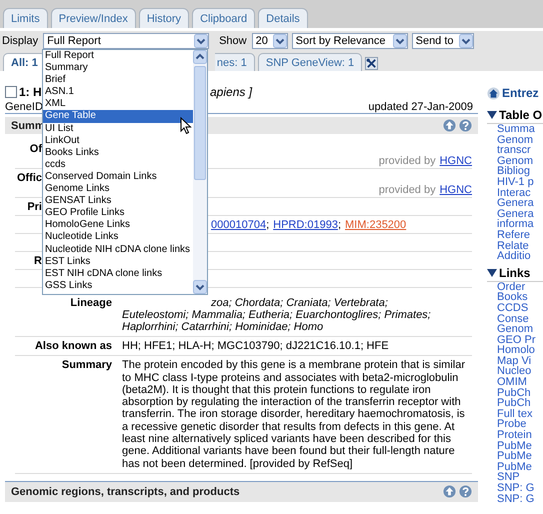  Describe the element at coordinates (515, 297) in the screenshot. I see `sidebar-link: Books` at that location.